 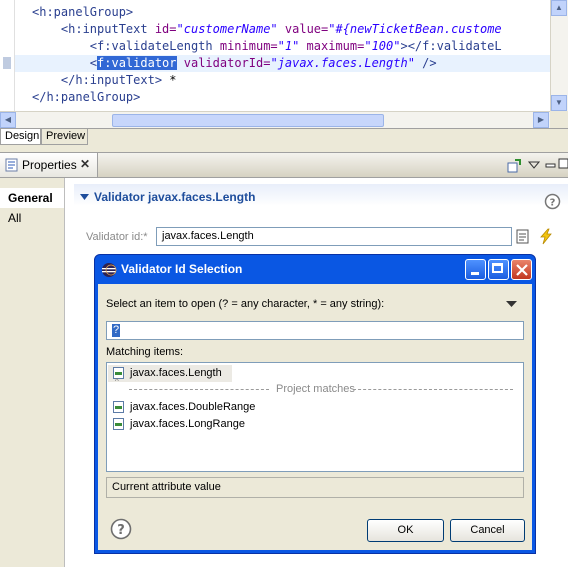 What do you see at coordinates (20, 137) in the screenshot?
I see `tab-design: Design` at bounding box center [20, 137].